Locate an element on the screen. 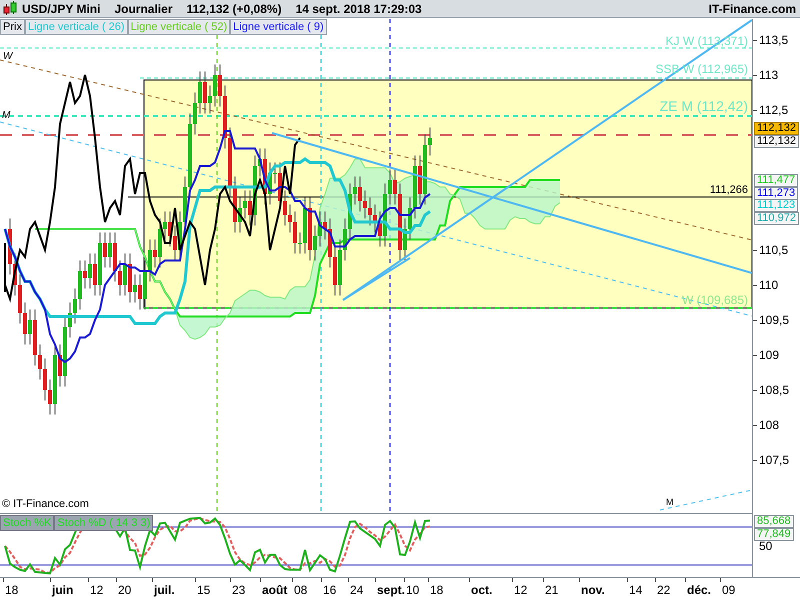  line-label: 111,266 is located at coordinates (729, 190).